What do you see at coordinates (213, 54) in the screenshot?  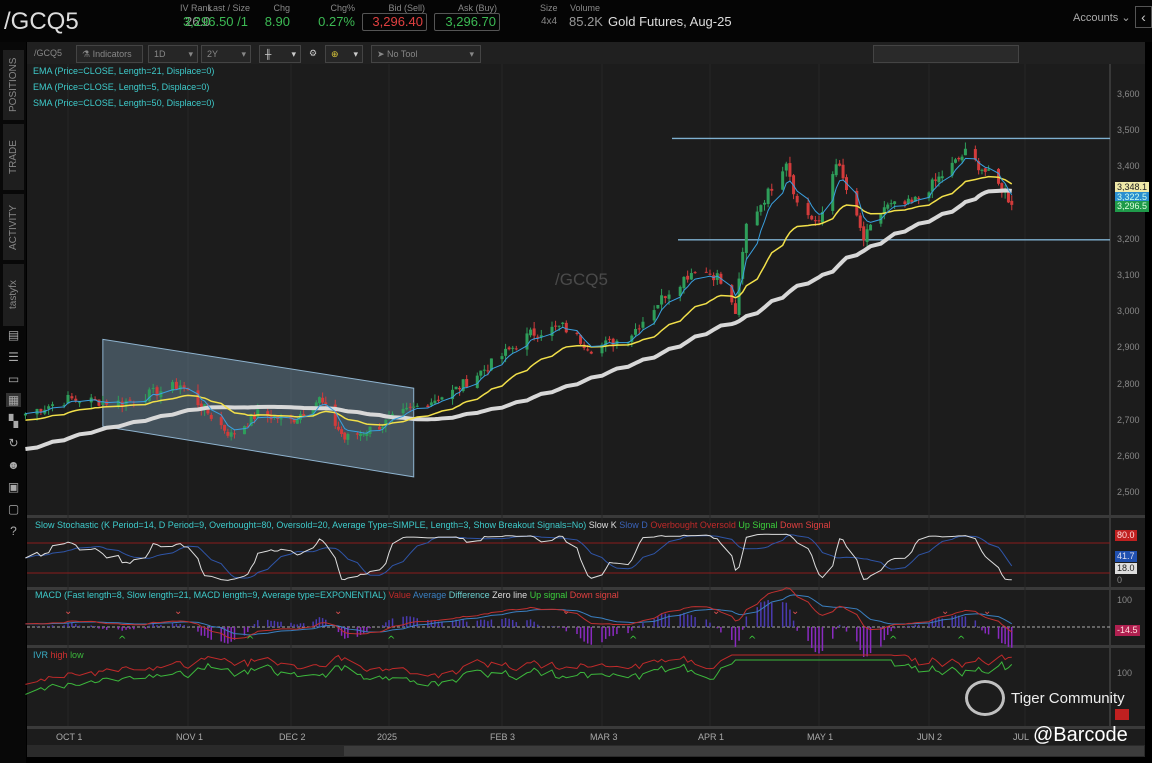 I see `range-value: 2Y` at bounding box center [213, 54].